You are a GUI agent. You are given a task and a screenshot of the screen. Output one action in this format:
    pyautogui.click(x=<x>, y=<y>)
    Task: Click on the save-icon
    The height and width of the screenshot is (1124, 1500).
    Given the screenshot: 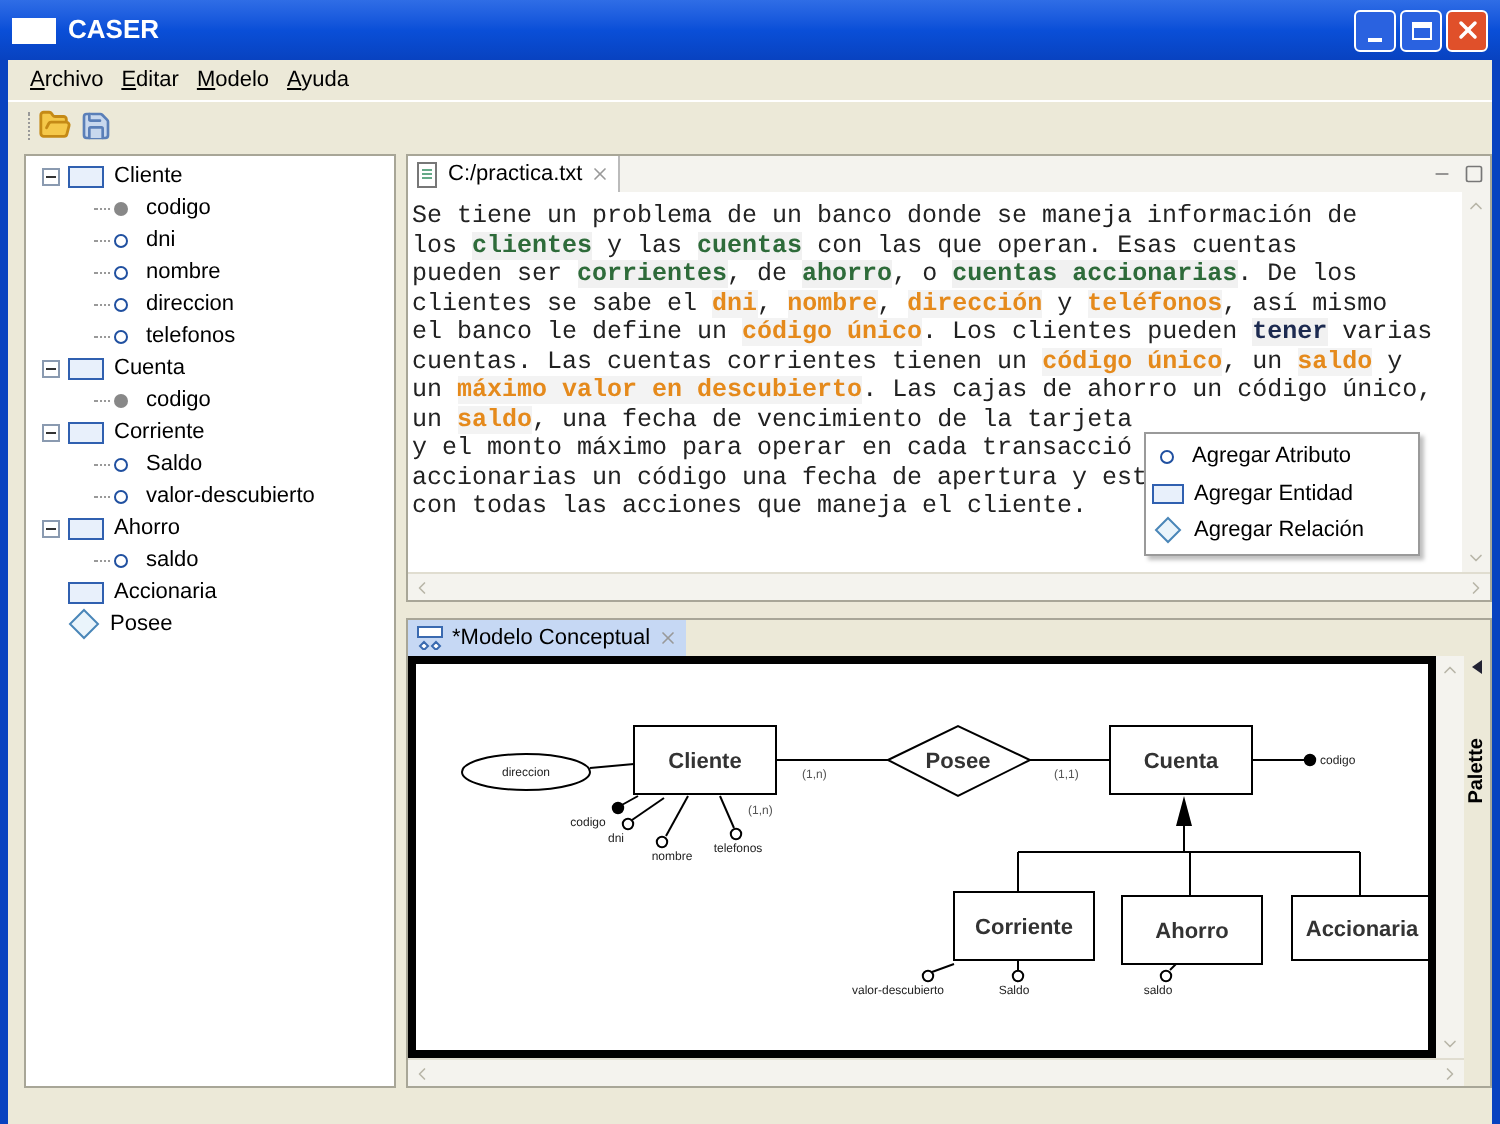 What is the action you would take?
    pyautogui.click(x=96, y=125)
    